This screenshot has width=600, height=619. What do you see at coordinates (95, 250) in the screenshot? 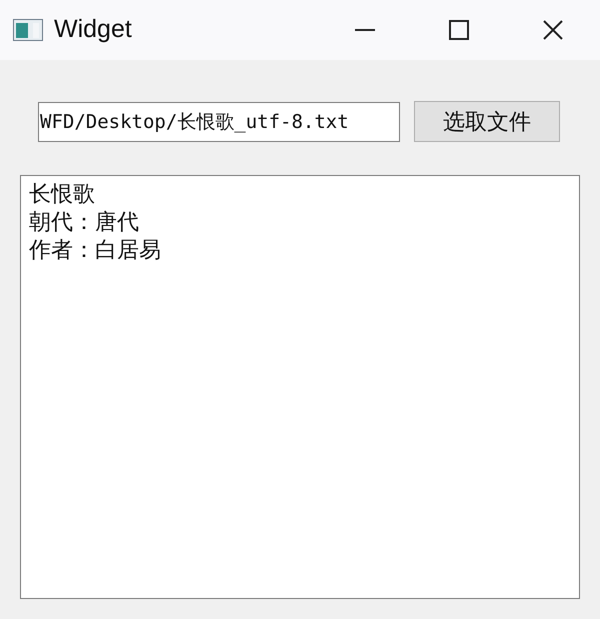
I see `text-line: 作者：白居易` at bounding box center [95, 250].